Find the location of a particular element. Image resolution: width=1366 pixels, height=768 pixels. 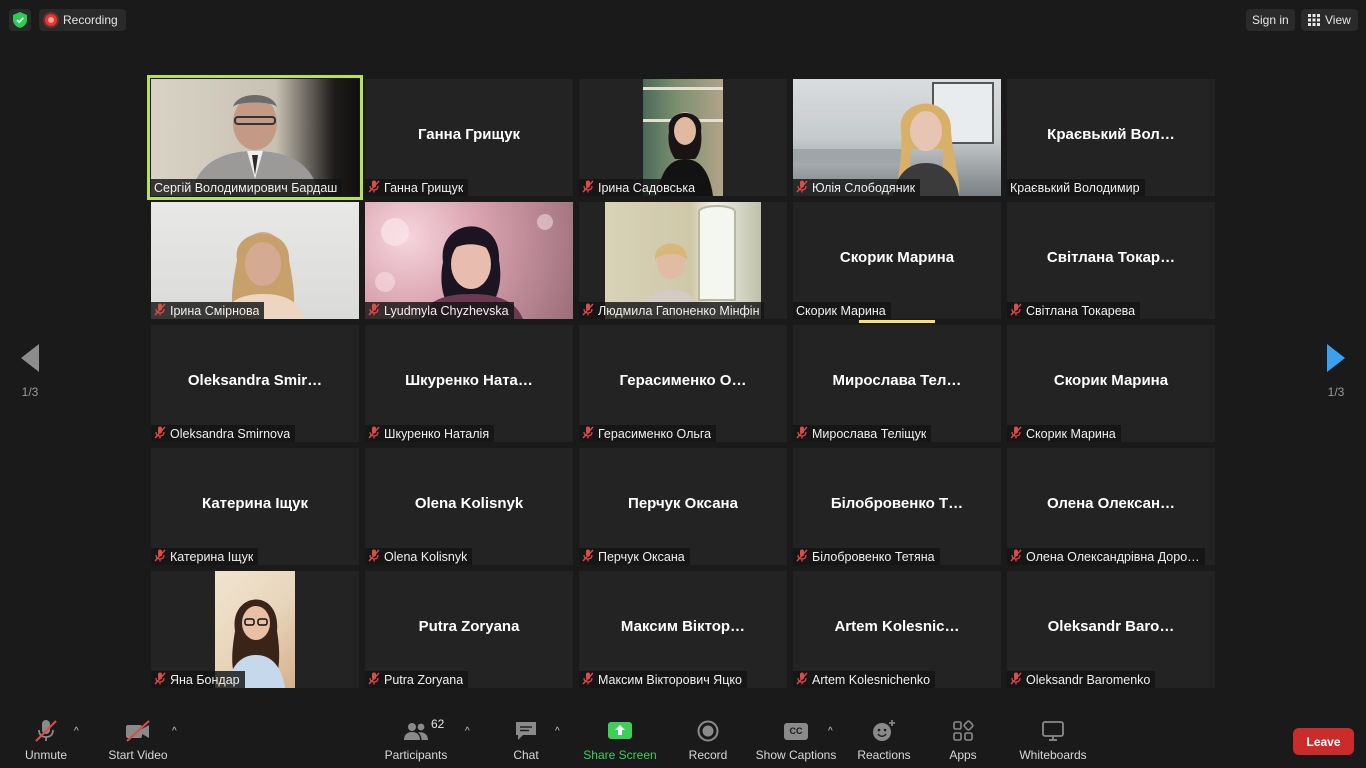

video-options-caret-icon: ^ is located at coordinates (174, 731).